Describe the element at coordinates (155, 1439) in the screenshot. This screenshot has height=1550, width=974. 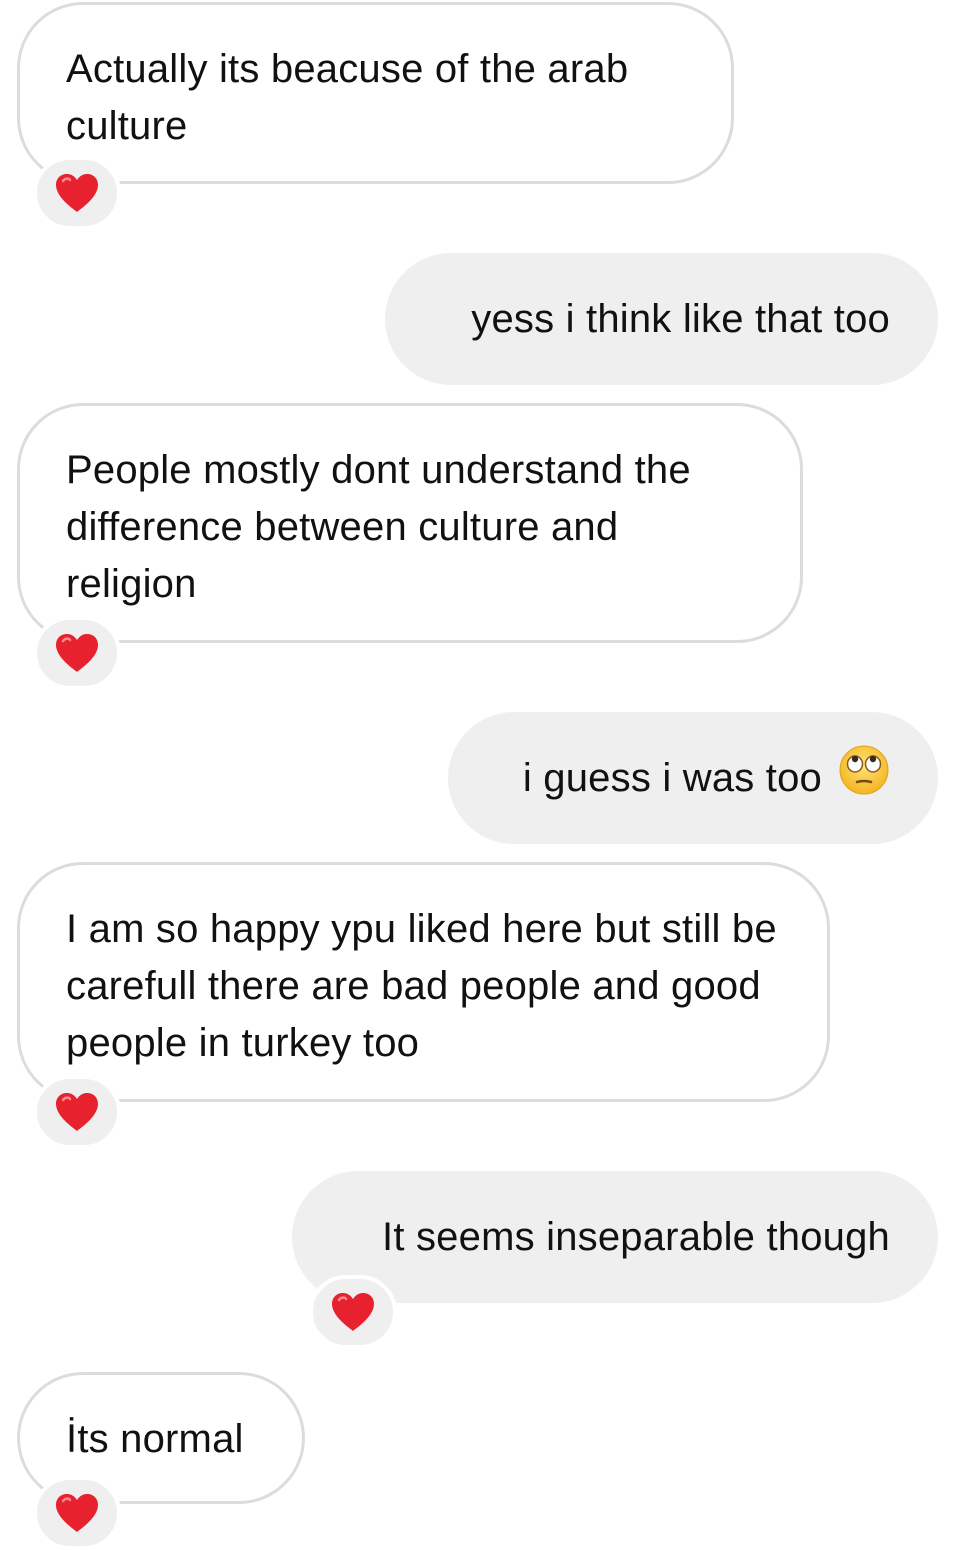
I see `message-text: İts normal` at that location.